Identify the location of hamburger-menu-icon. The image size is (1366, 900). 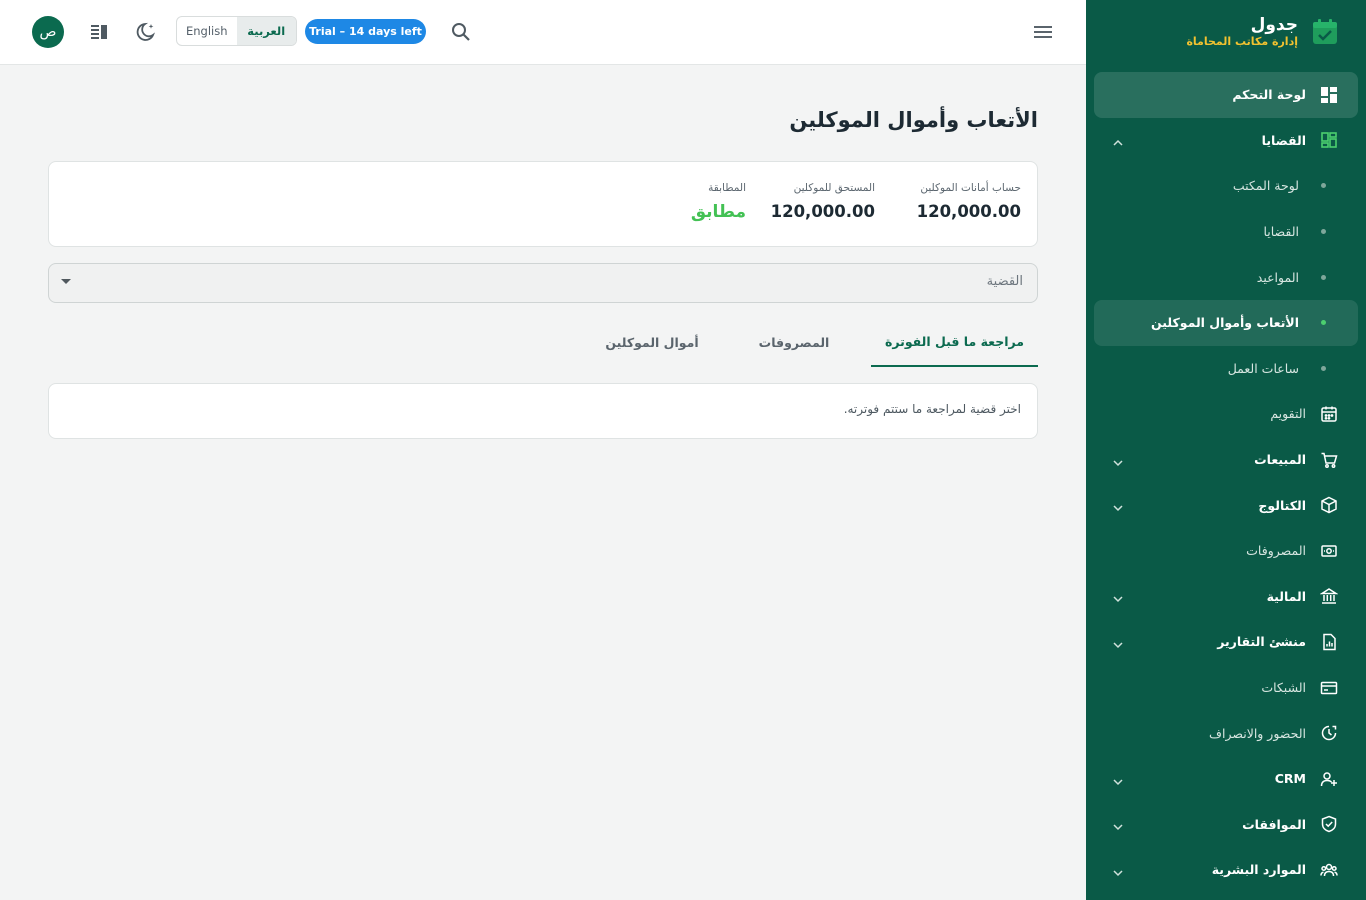
(1043, 32).